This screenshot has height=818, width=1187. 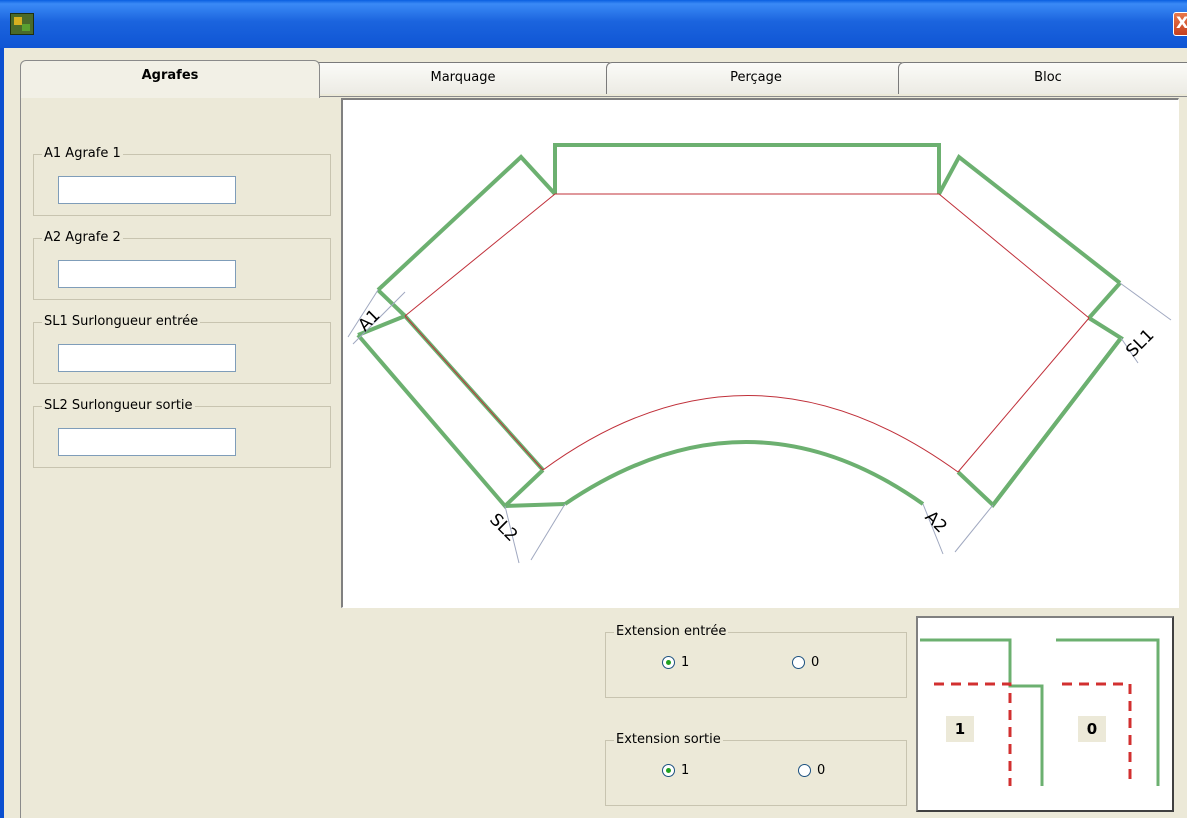 I want to click on preview-label-1: 1, so click(x=960, y=729).